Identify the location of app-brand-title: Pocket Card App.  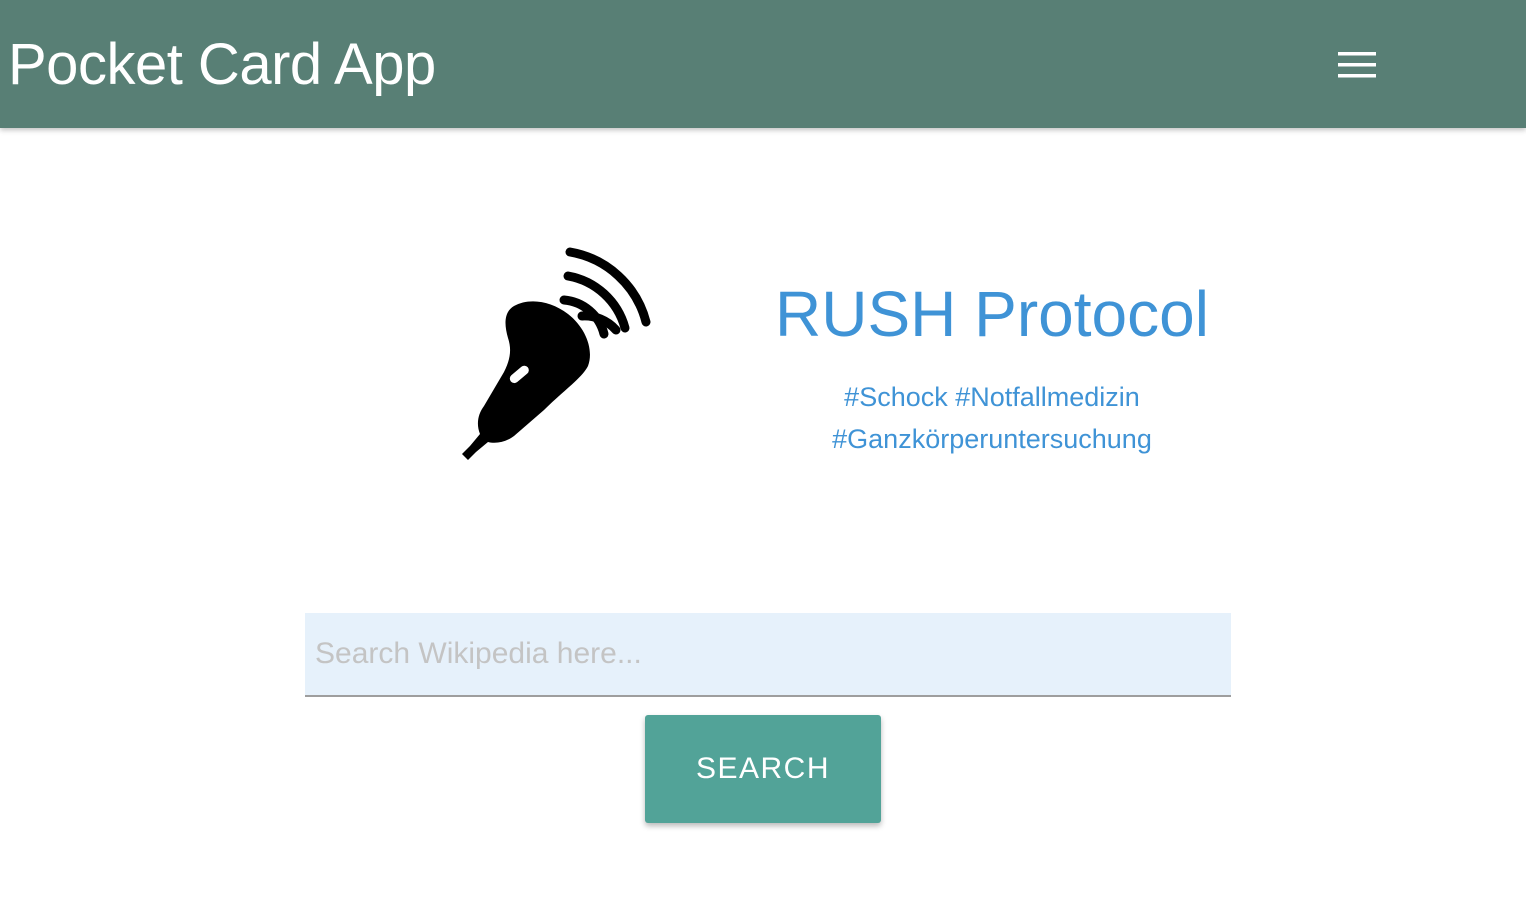
(222, 65).